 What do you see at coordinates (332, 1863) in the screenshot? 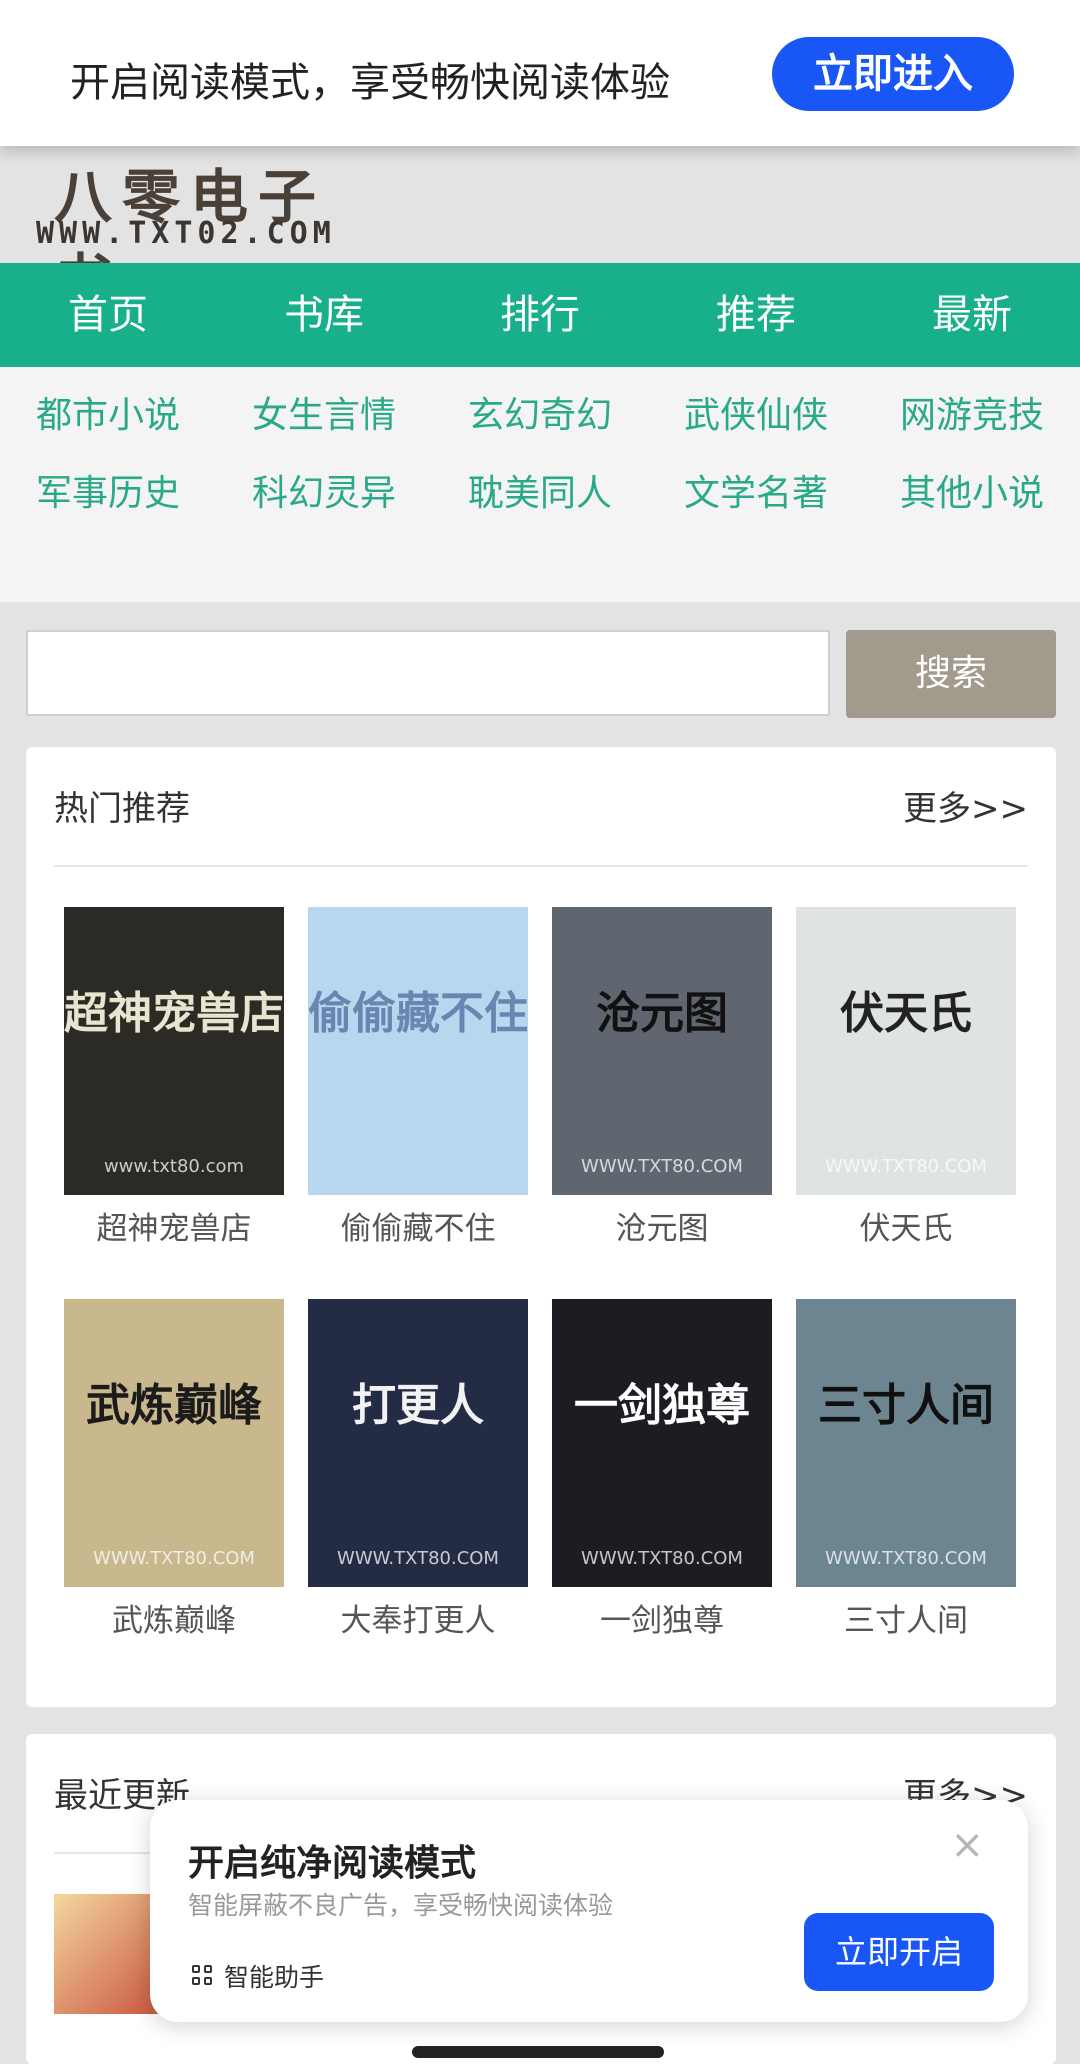
I see `popup-title: 开启纯净阅读模式` at bounding box center [332, 1863].